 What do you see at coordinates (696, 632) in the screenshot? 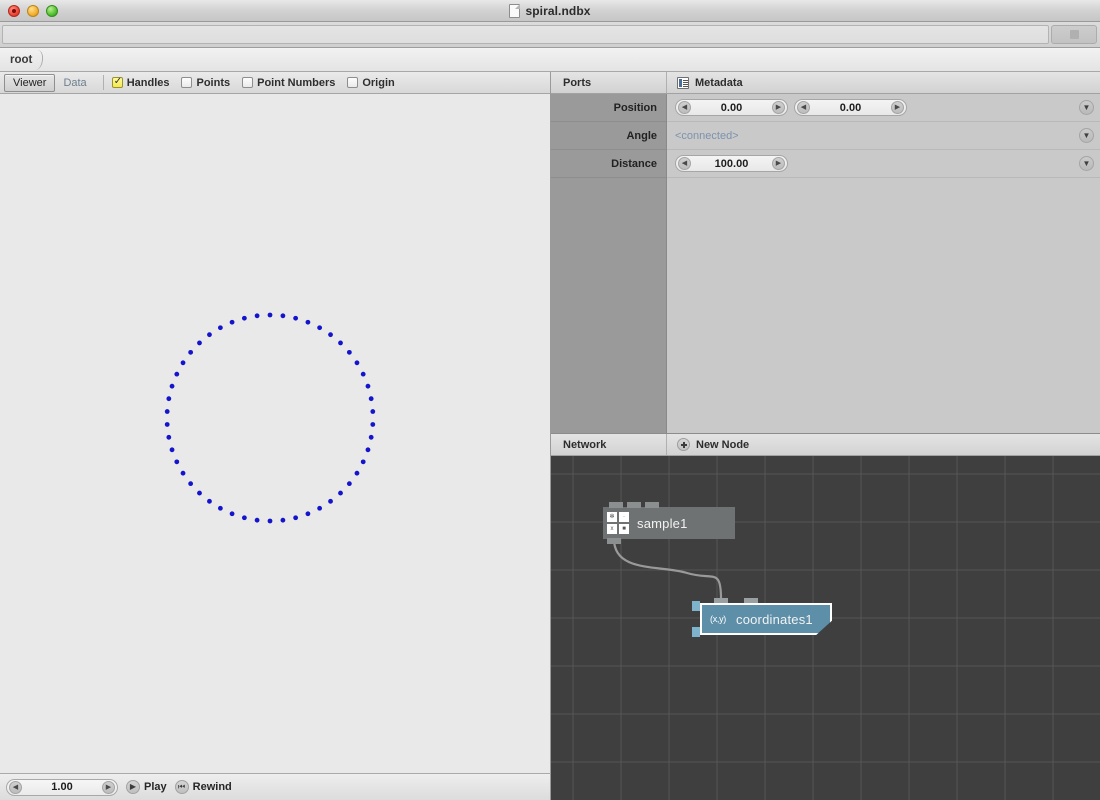
I see `node-coordinates1-selection-left-bottom` at bounding box center [696, 632].